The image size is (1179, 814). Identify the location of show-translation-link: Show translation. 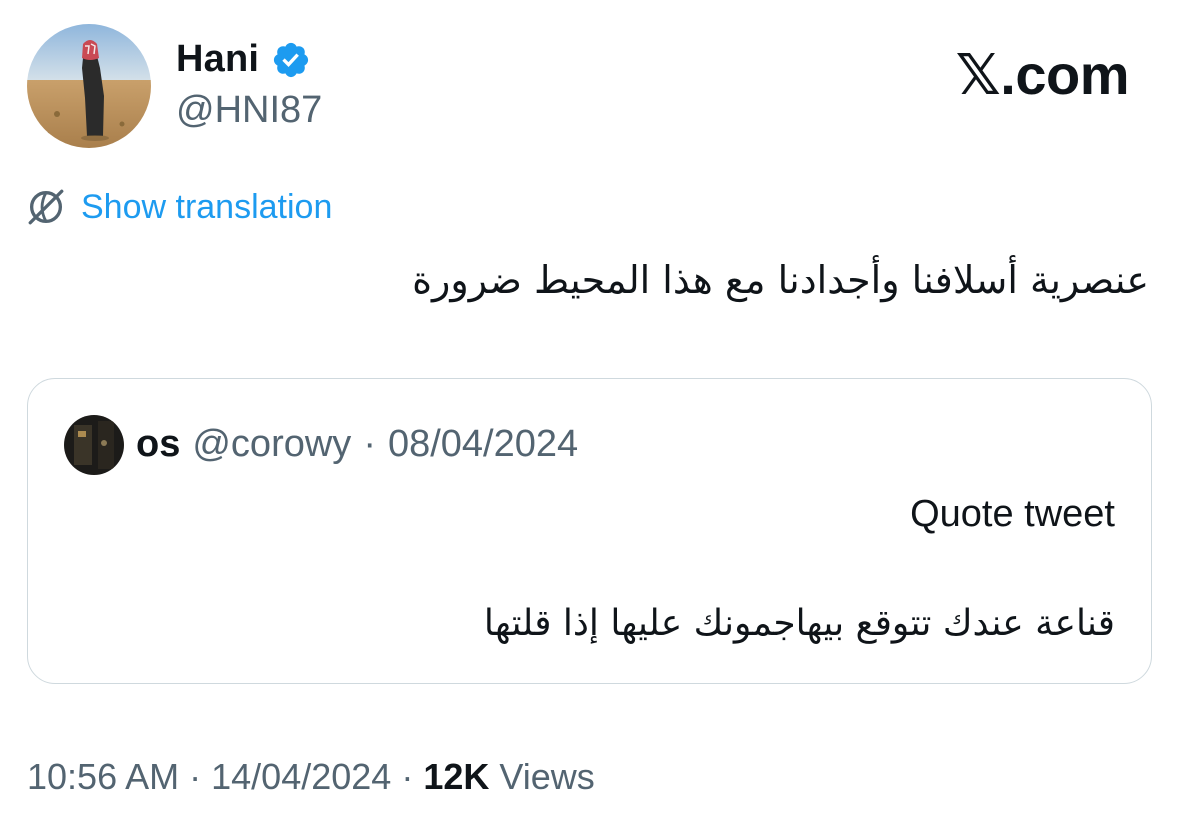
(206, 207).